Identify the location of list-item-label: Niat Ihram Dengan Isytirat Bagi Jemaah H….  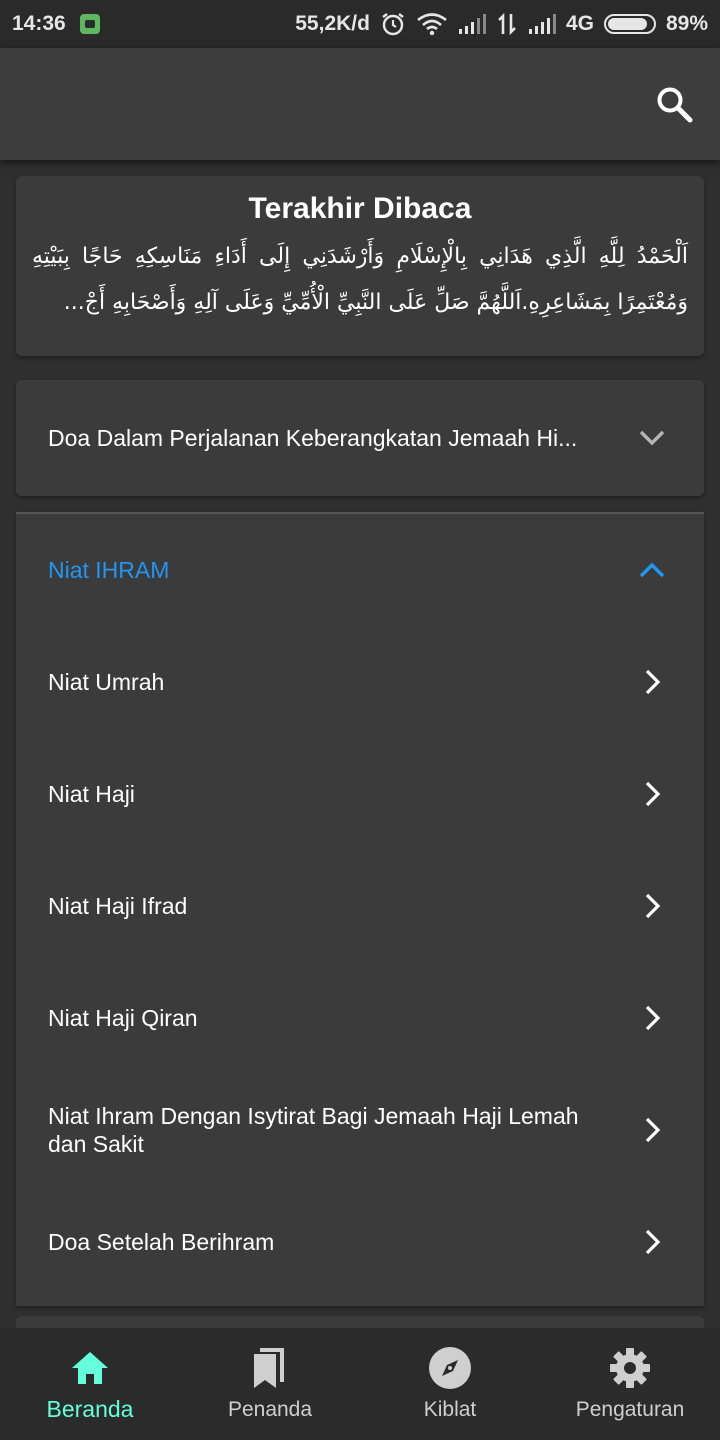
(313, 1130).